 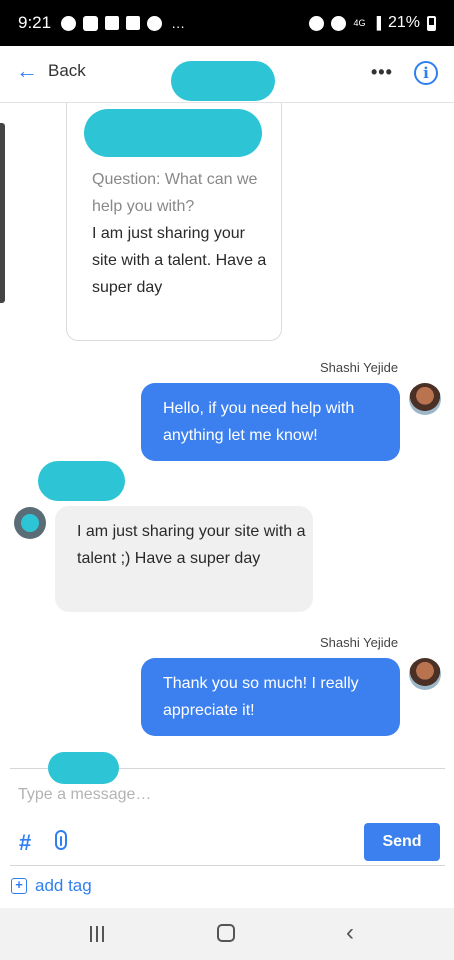 I want to click on network-type: 4G, so click(x=359, y=23).